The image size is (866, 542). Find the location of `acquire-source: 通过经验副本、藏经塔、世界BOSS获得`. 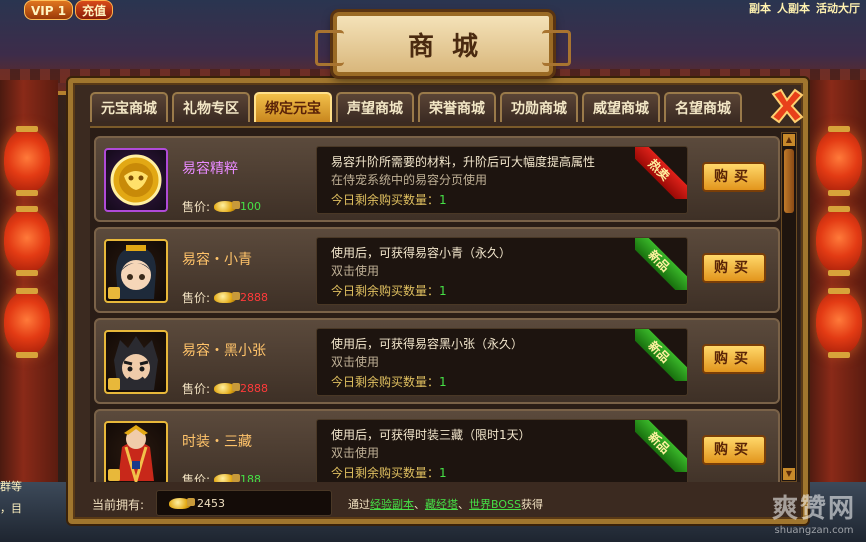

acquire-source: 通过经验副本、藏经塔、世界BOSS获得 is located at coordinates (445, 504).